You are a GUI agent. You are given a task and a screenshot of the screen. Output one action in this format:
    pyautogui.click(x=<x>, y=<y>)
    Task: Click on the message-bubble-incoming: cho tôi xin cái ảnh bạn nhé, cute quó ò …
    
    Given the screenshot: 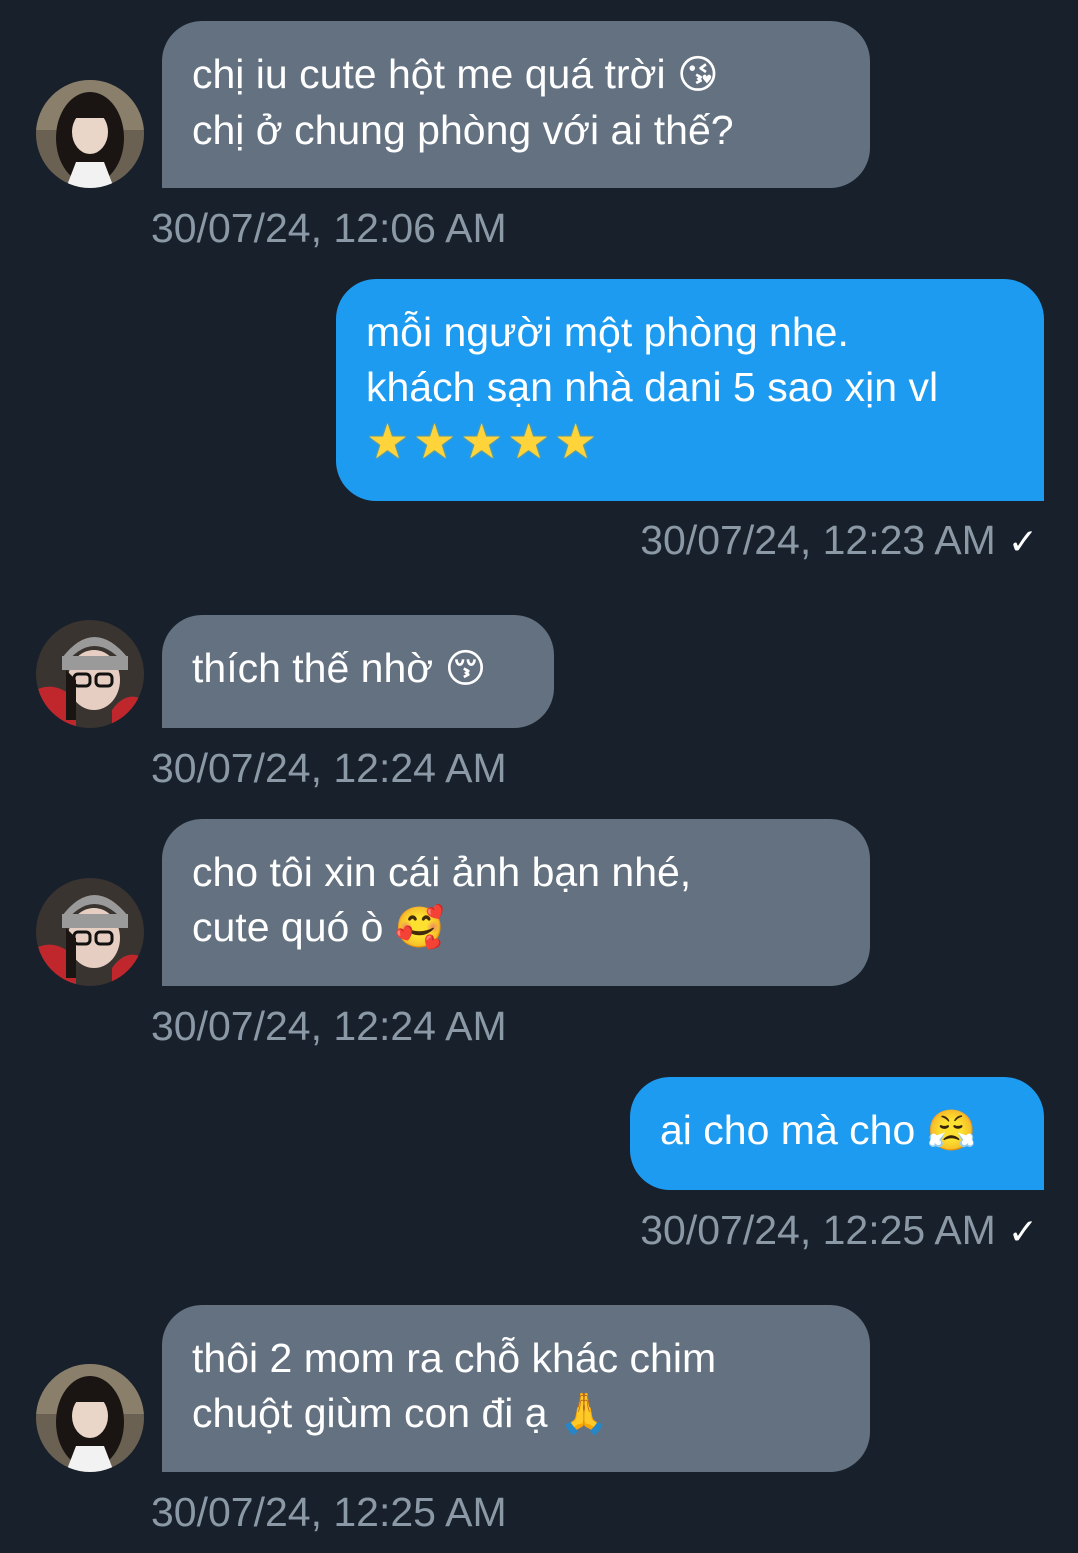 What is the action you would take?
    pyautogui.click(x=516, y=902)
    